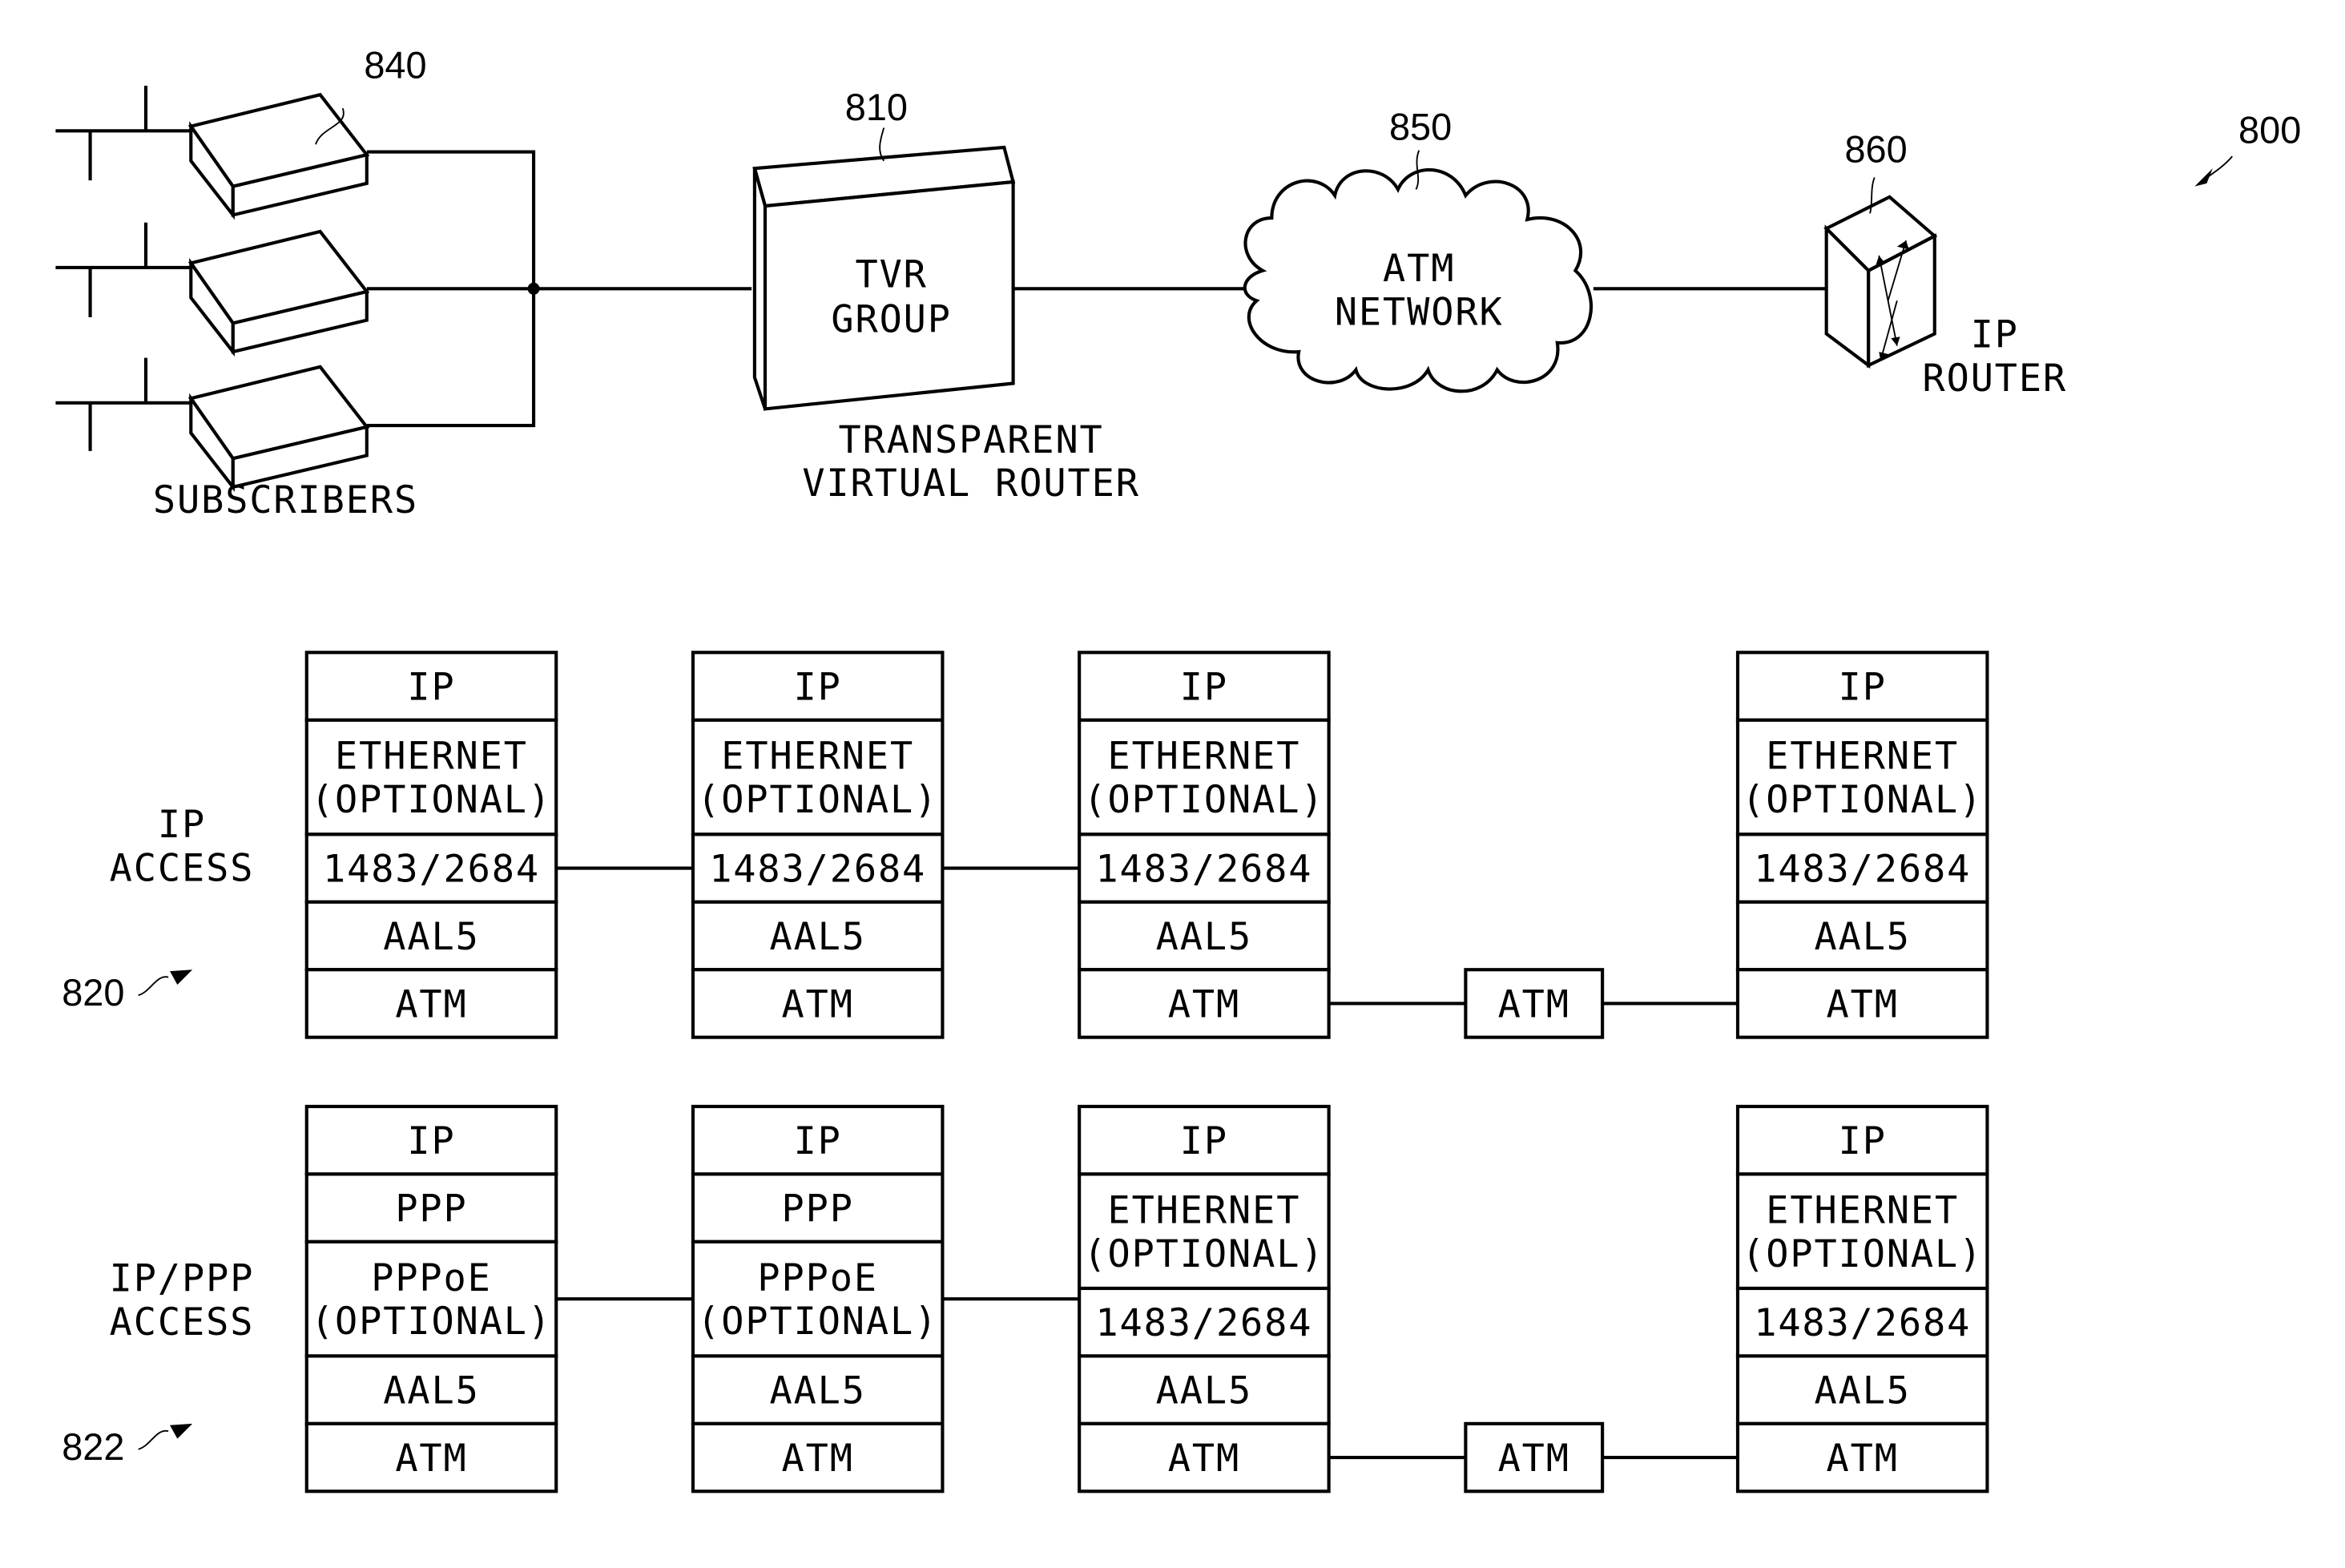  Describe the element at coordinates (2269, 130) in the screenshot. I see `ref-800: 800` at that location.